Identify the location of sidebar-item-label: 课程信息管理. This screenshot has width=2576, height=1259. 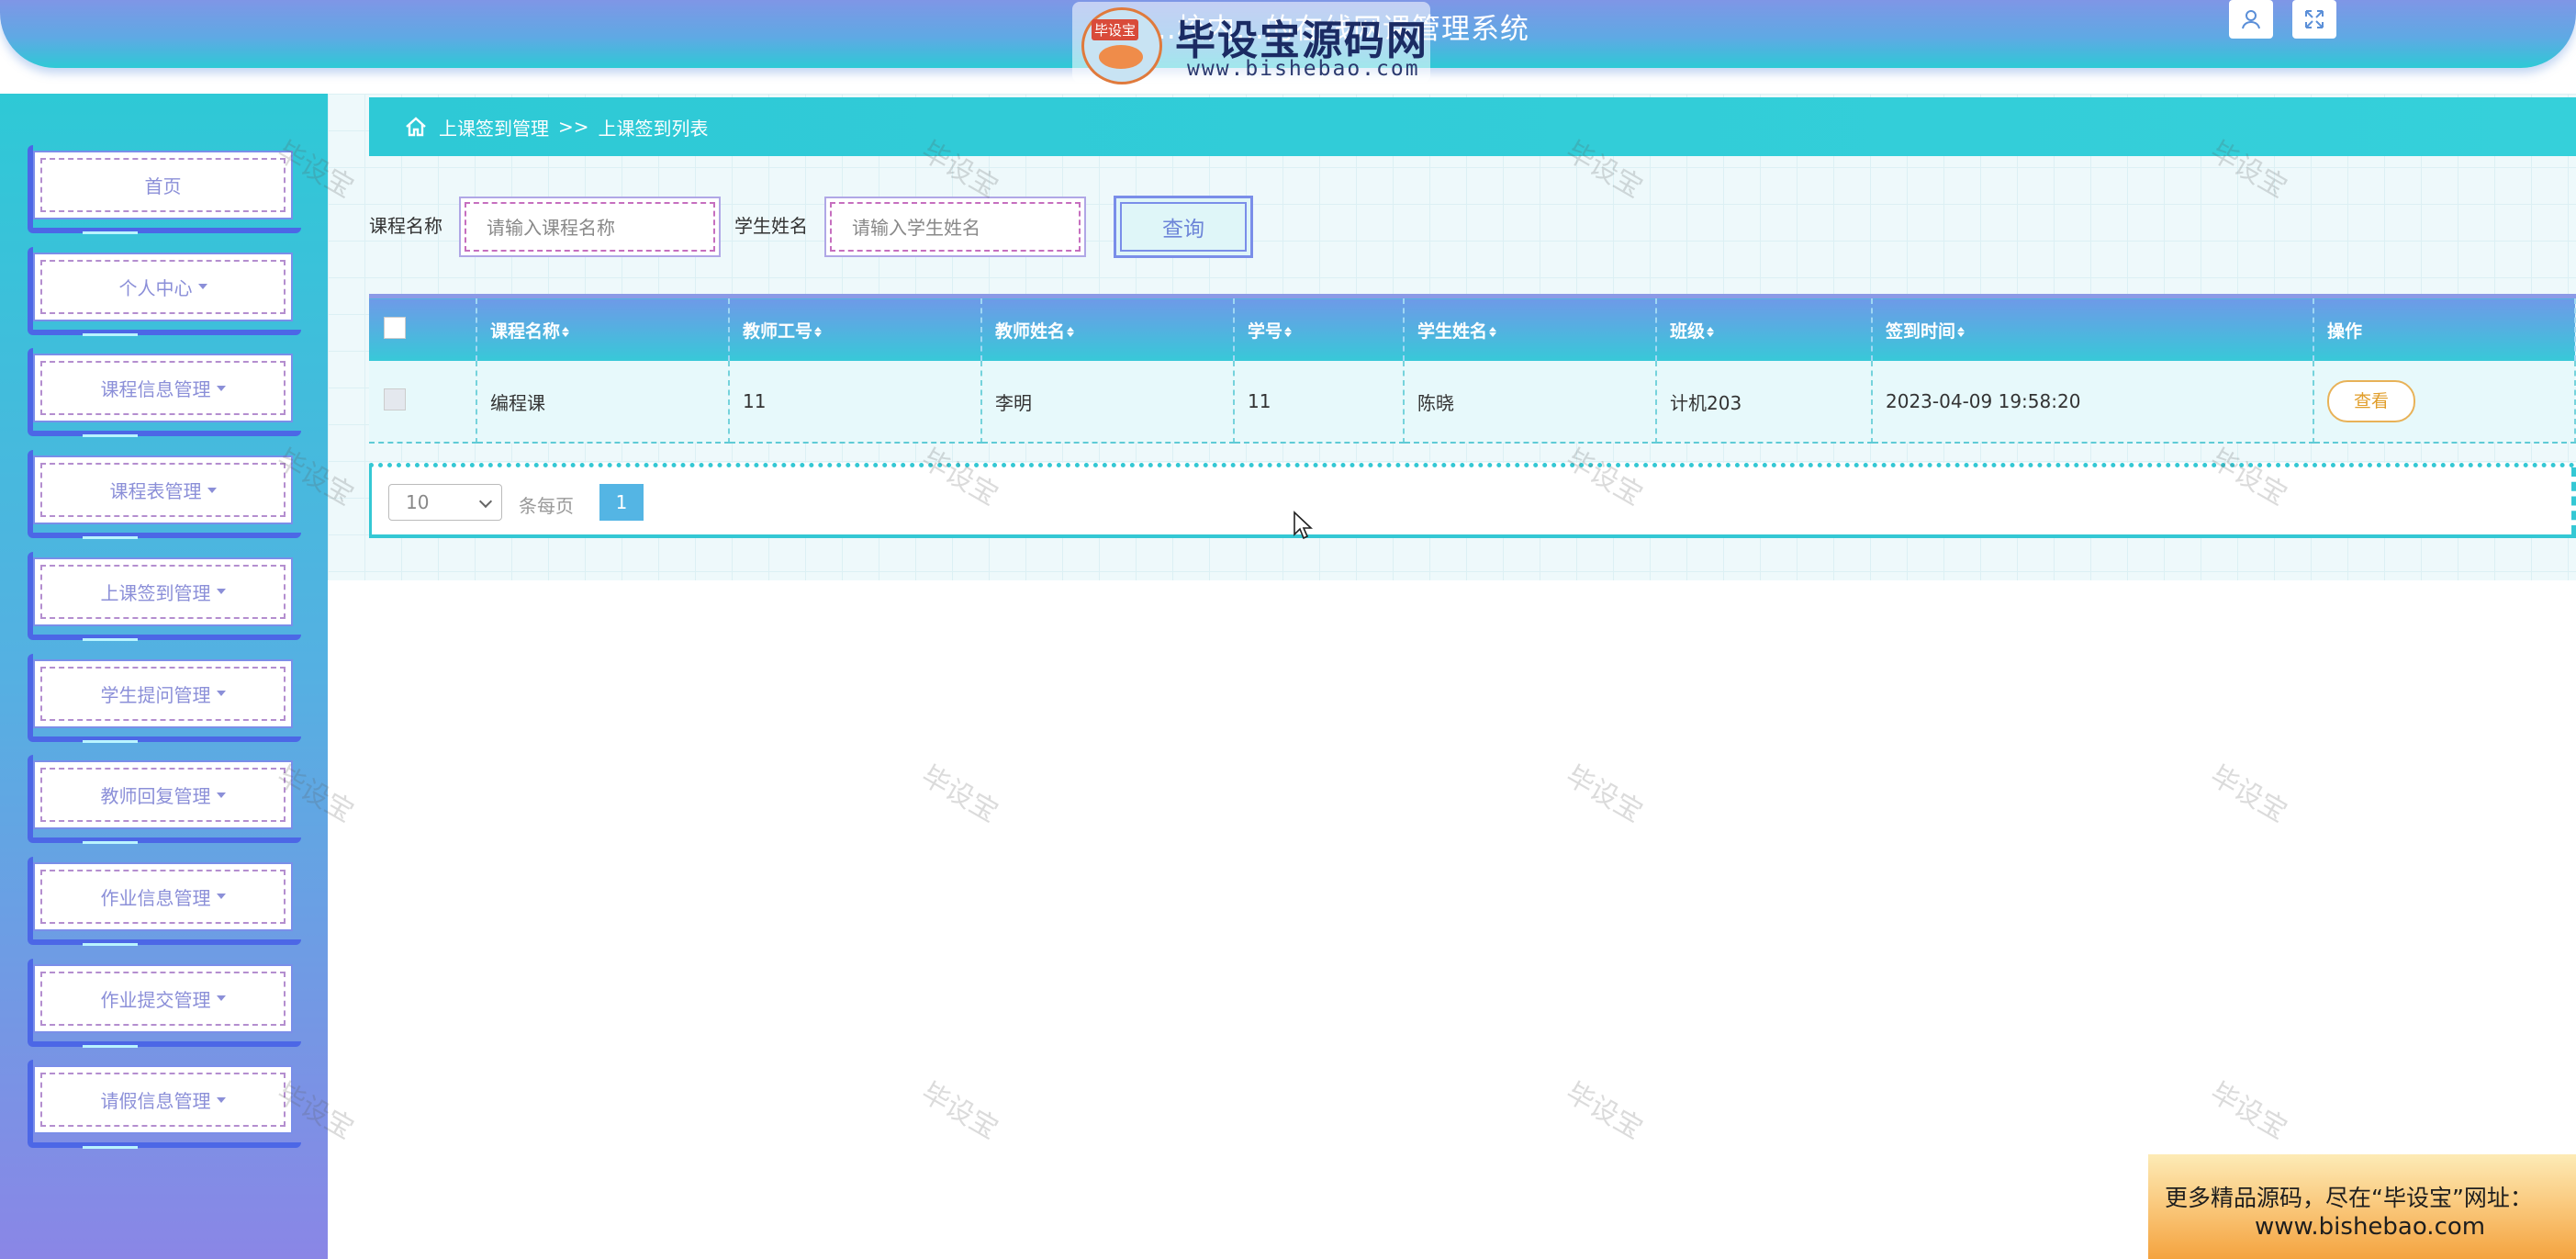
(155, 389).